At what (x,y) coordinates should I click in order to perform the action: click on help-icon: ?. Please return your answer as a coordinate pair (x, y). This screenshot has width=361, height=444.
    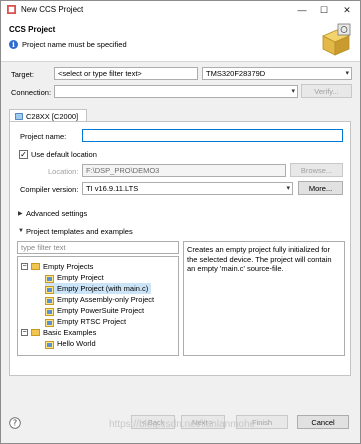
    Looking at the image, I should click on (15, 423).